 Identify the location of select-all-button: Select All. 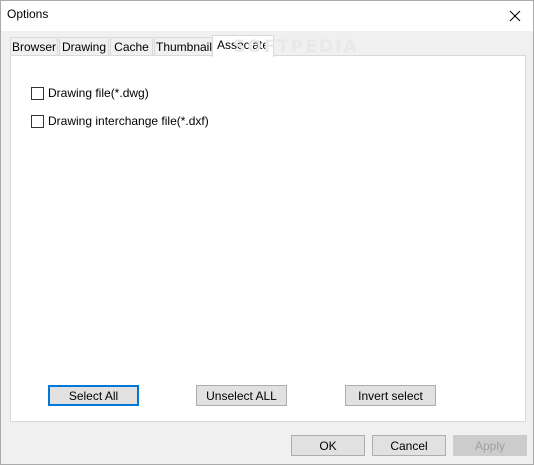
(93, 395).